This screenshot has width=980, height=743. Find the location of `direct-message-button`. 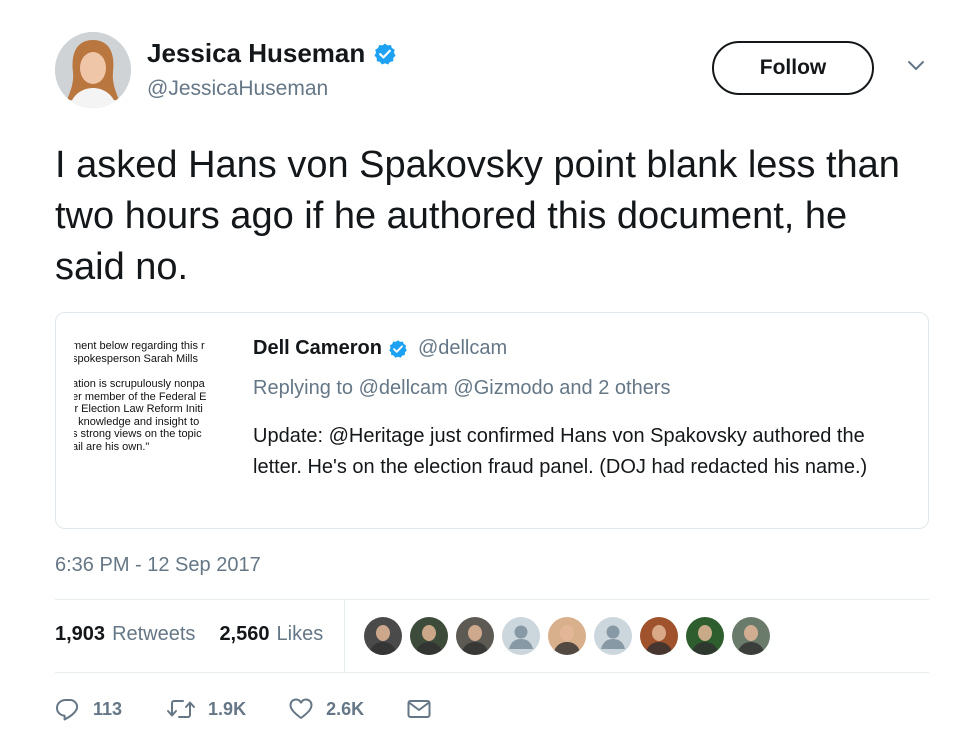

direct-message-button is located at coordinates (419, 709).